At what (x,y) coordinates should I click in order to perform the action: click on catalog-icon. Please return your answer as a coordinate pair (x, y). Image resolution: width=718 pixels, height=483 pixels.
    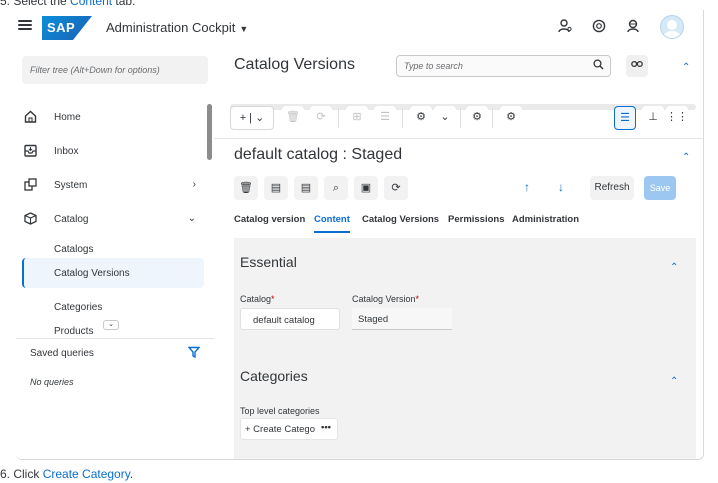
    Looking at the image, I should click on (30, 219).